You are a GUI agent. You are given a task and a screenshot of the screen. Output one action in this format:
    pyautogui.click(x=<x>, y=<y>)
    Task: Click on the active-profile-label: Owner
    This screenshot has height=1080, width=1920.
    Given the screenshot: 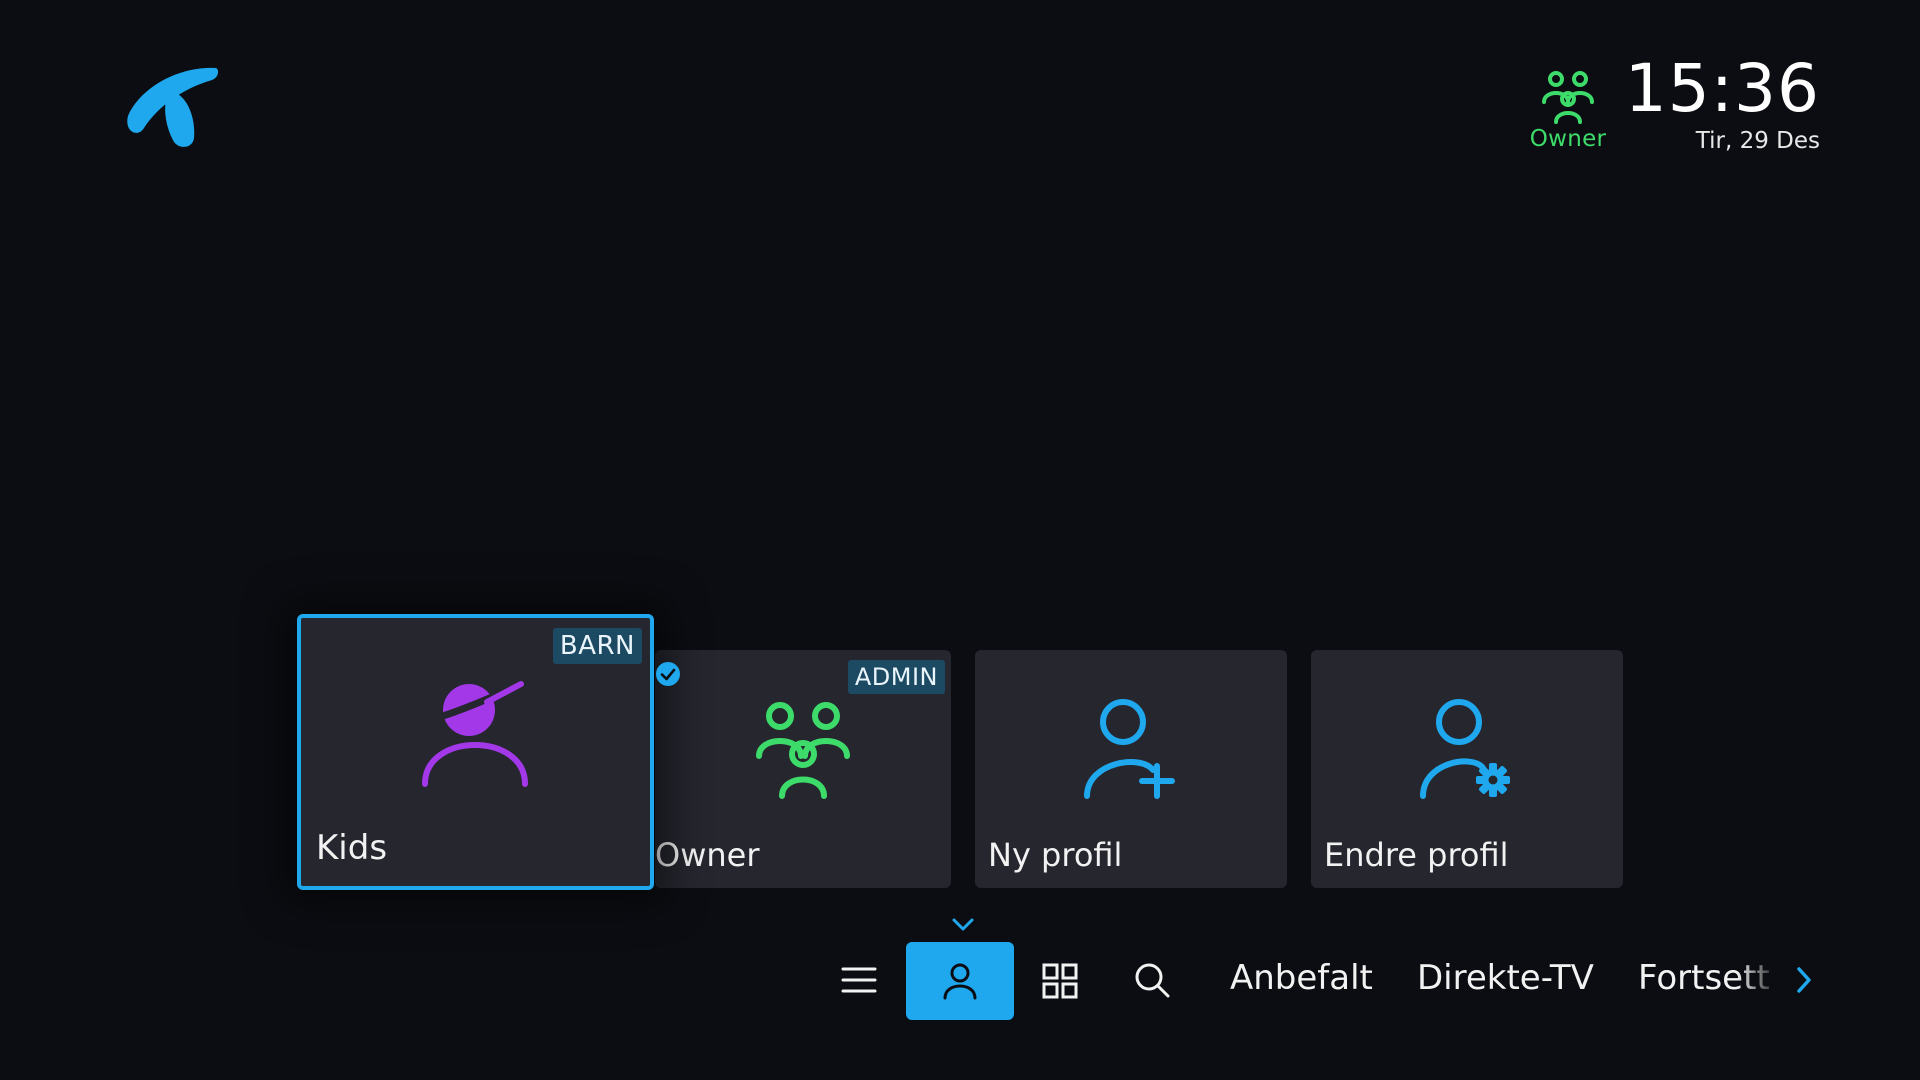 What is the action you would take?
    pyautogui.click(x=1568, y=139)
    